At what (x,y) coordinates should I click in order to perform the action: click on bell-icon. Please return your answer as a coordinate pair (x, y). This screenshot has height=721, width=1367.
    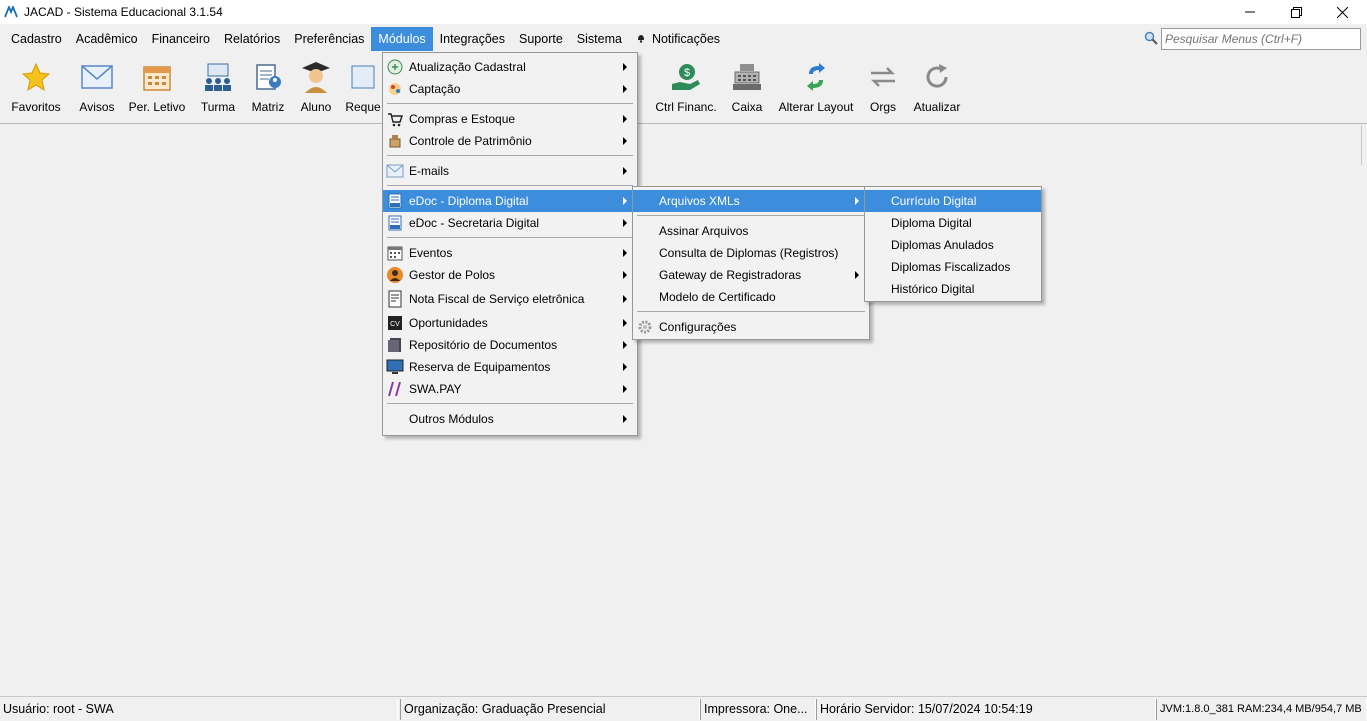
    Looking at the image, I should click on (641, 39).